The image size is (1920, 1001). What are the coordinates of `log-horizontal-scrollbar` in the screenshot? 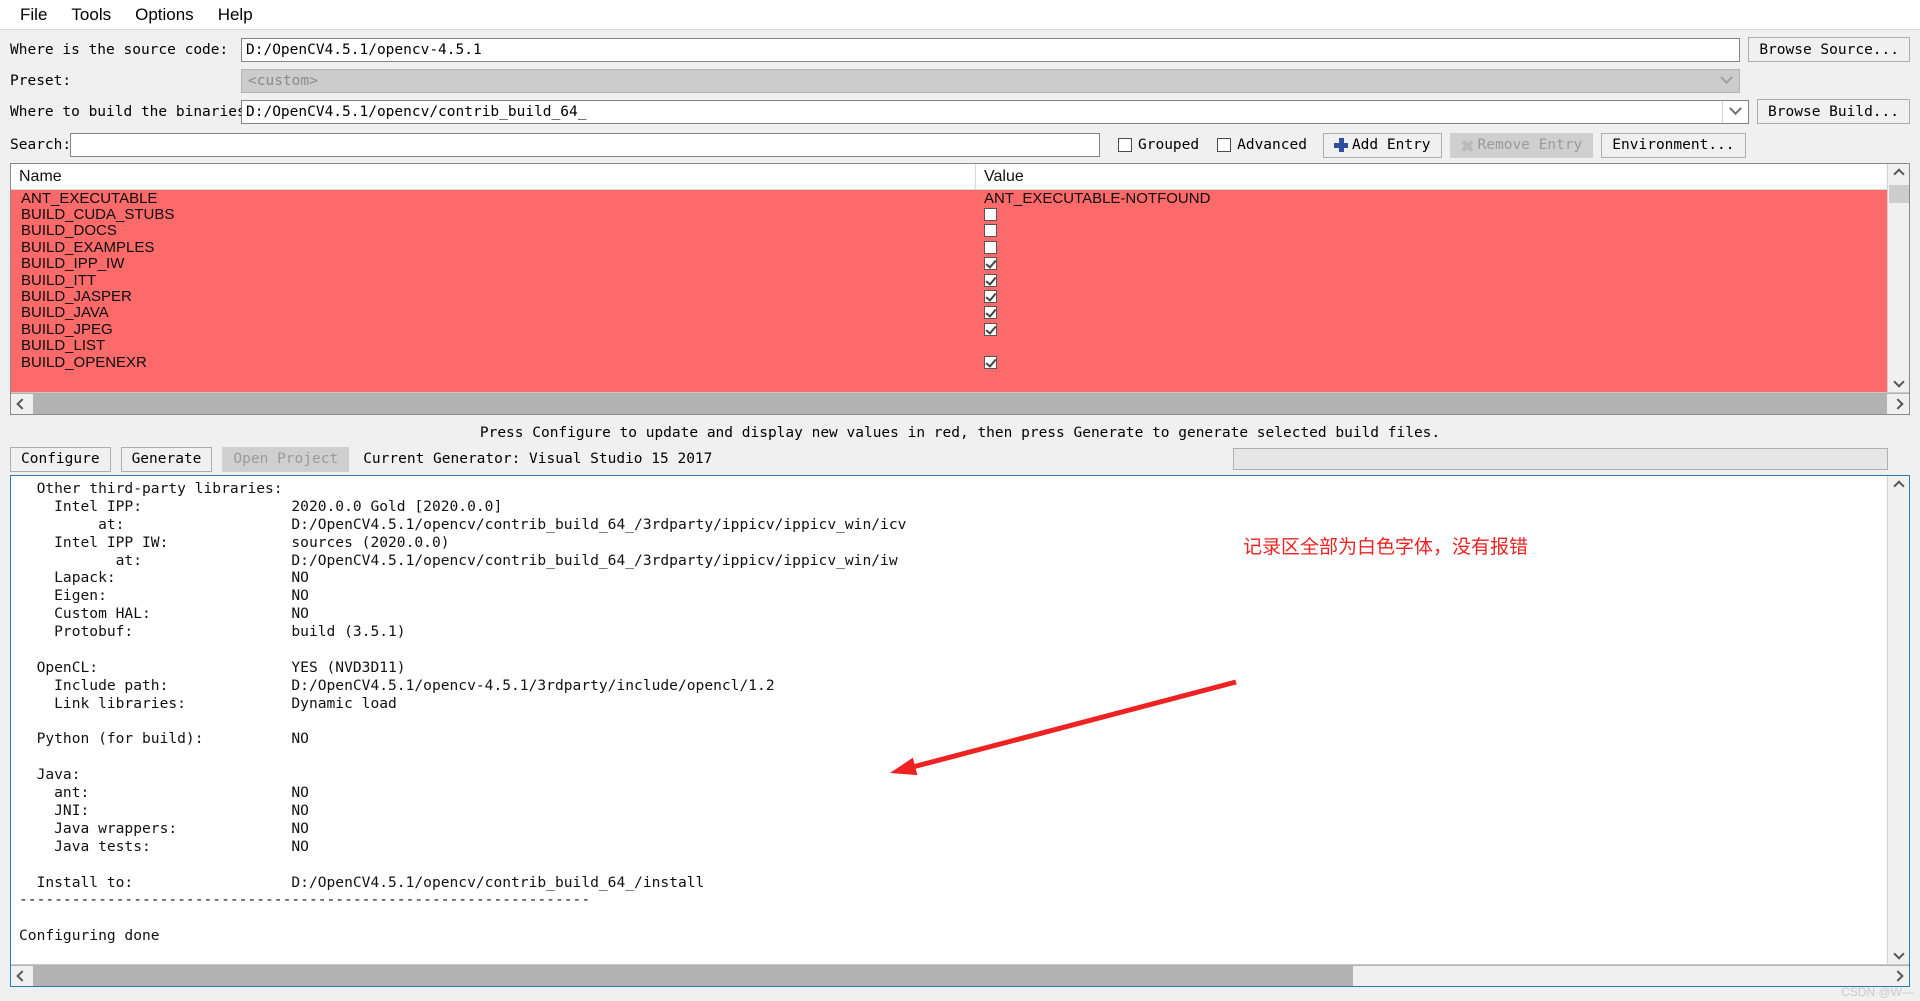 It's located at (960, 975).